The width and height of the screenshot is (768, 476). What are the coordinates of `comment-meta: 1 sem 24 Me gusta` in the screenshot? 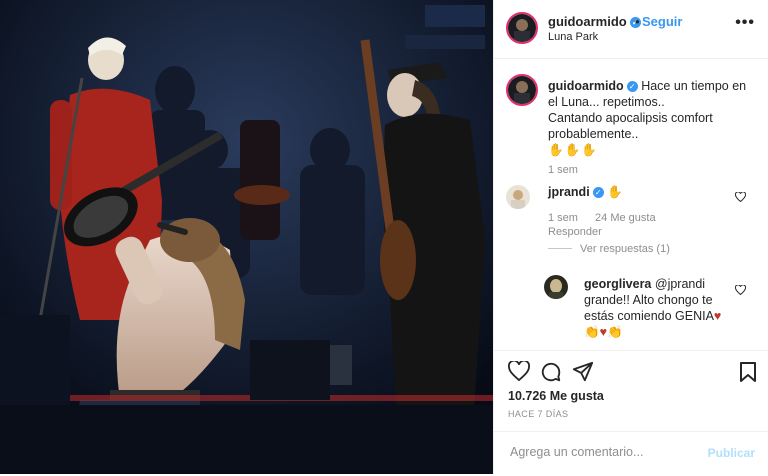 It's located at (609, 218).